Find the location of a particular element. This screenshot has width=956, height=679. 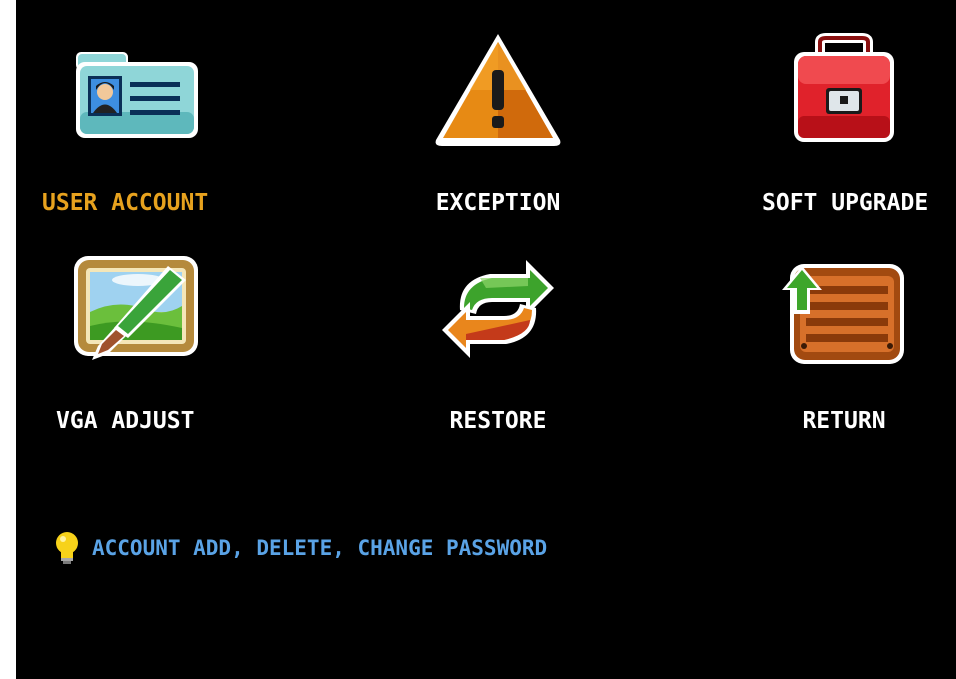

menu-item-label: USER ACCOUNT is located at coordinates (125, 203).